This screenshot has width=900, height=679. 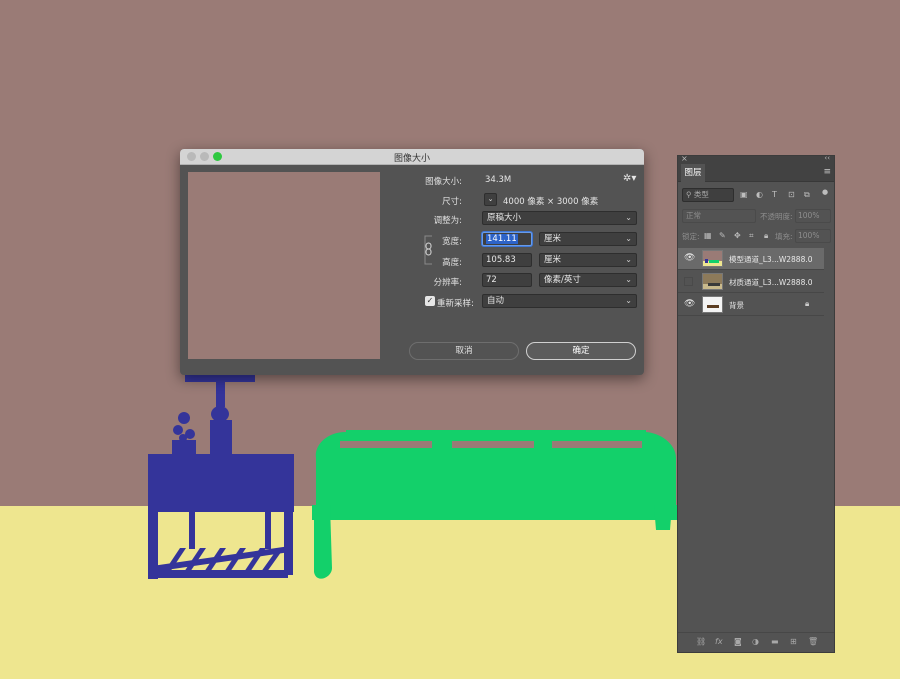 What do you see at coordinates (771, 282) in the screenshot?
I see `layer-name: 材质通道_L3...W2888.0` at bounding box center [771, 282].